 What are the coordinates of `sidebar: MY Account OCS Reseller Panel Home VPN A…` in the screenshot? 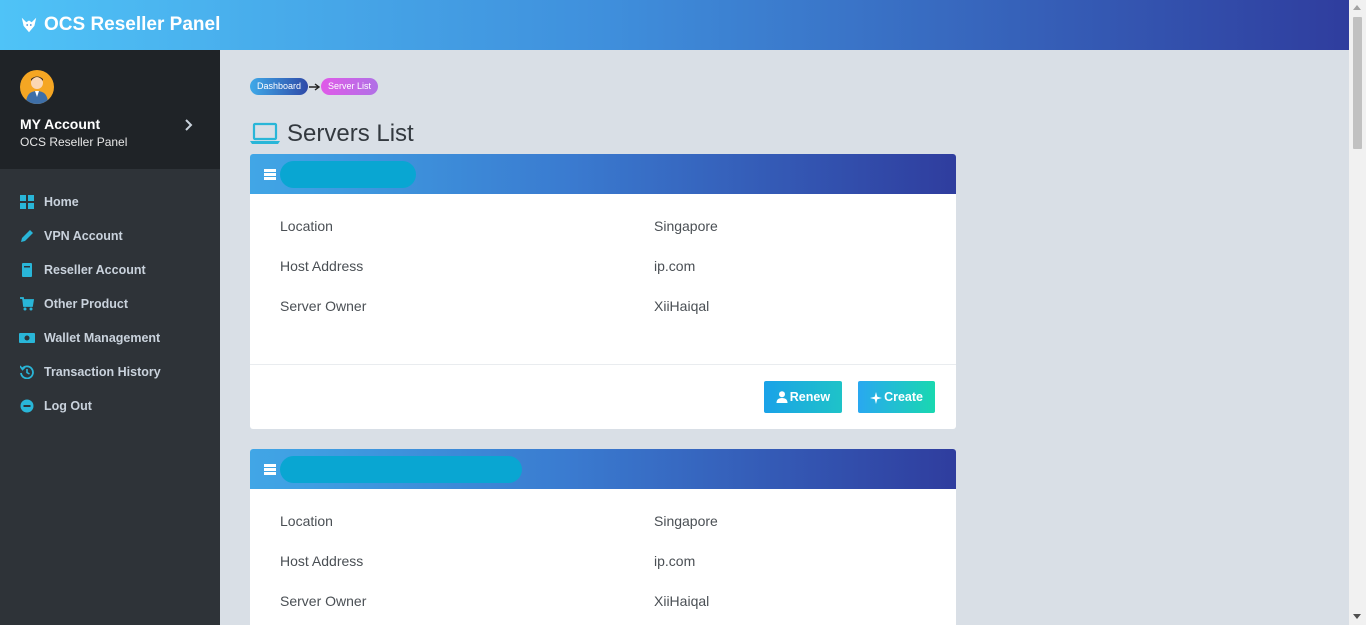 It's located at (110, 337).